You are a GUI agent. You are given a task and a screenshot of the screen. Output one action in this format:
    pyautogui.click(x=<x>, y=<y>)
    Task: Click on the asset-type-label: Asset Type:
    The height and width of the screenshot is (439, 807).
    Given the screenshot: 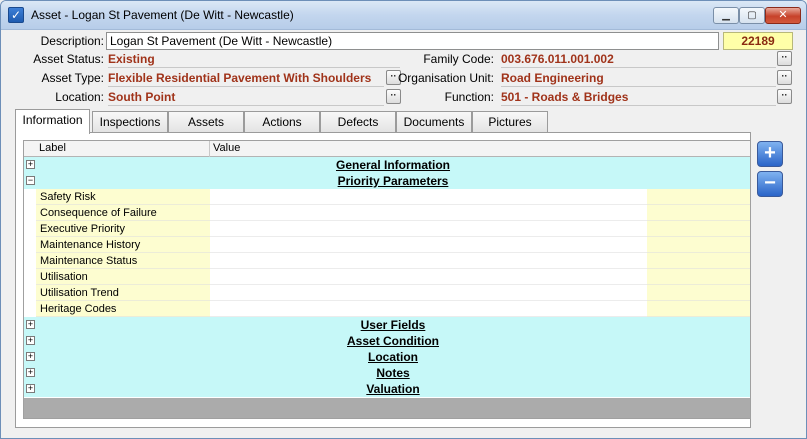 What is the action you would take?
    pyautogui.click(x=72, y=78)
    